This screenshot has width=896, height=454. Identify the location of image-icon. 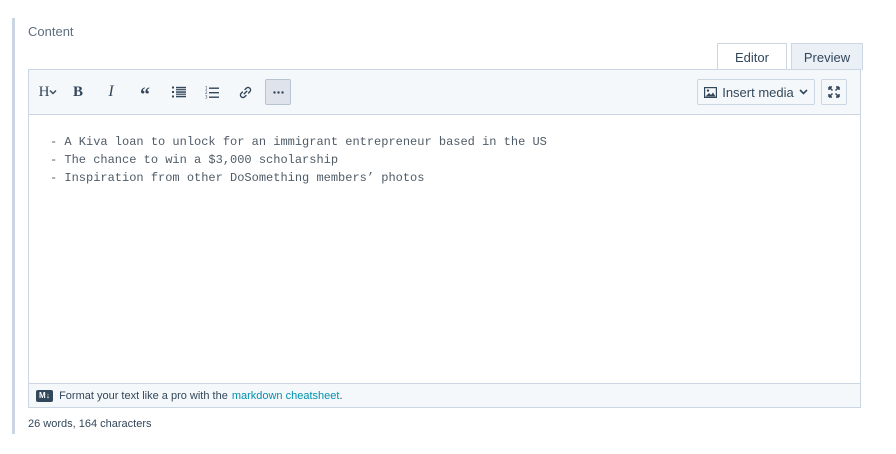
(711, 92).